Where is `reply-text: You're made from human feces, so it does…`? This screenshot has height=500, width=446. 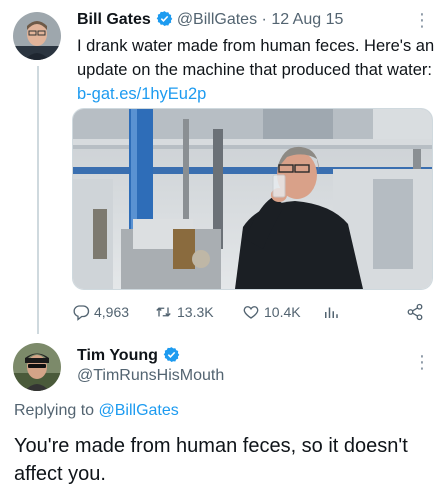 reply-text: You're made from human feces, so it does… is located at coordinates (211, 460).